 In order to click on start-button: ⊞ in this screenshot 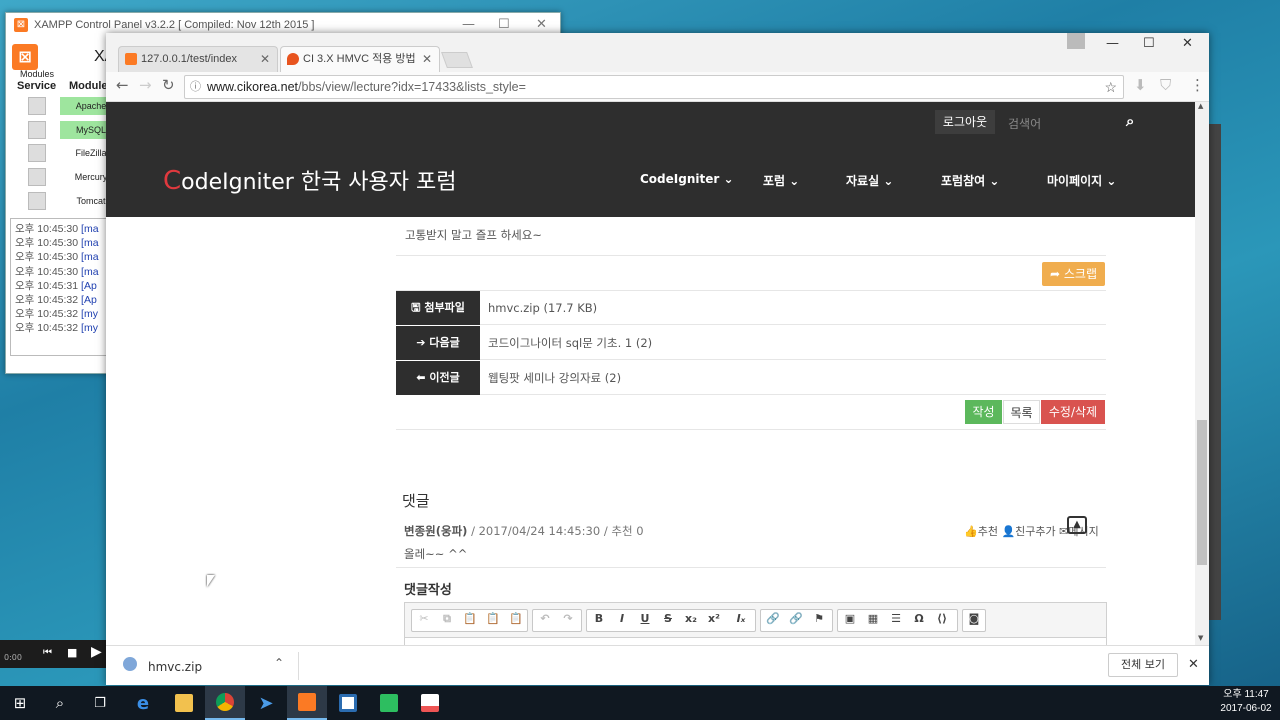, I will do `click(20, 703)`.